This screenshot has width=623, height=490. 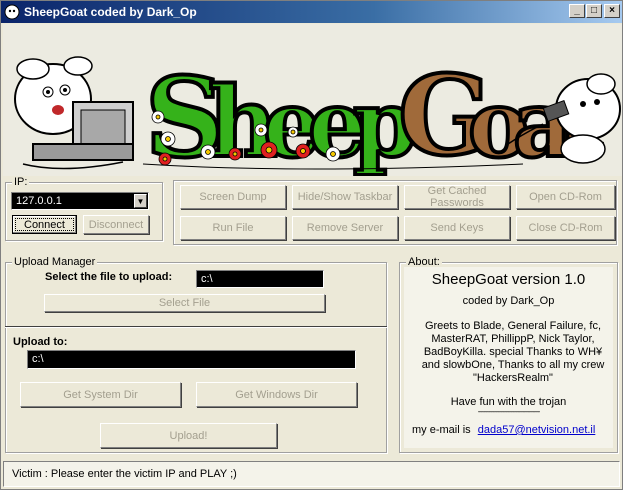 What do you see at coordinates (577, 11) in the screenshot?
I see `minimize-button: _` at bounding box center [577, 11].